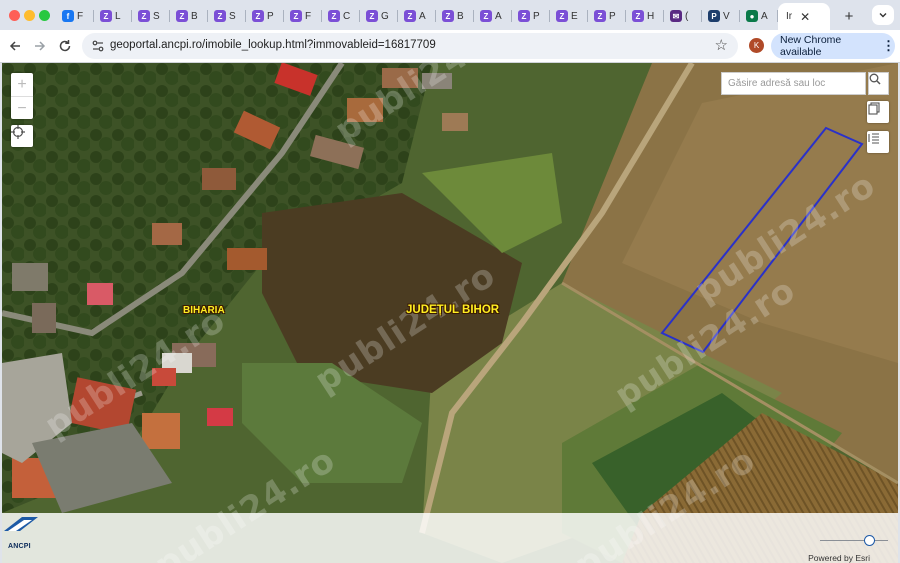  Describe the element at coordinates (18, 132) in the screenshot. I see `crosshair-icon` at that location.